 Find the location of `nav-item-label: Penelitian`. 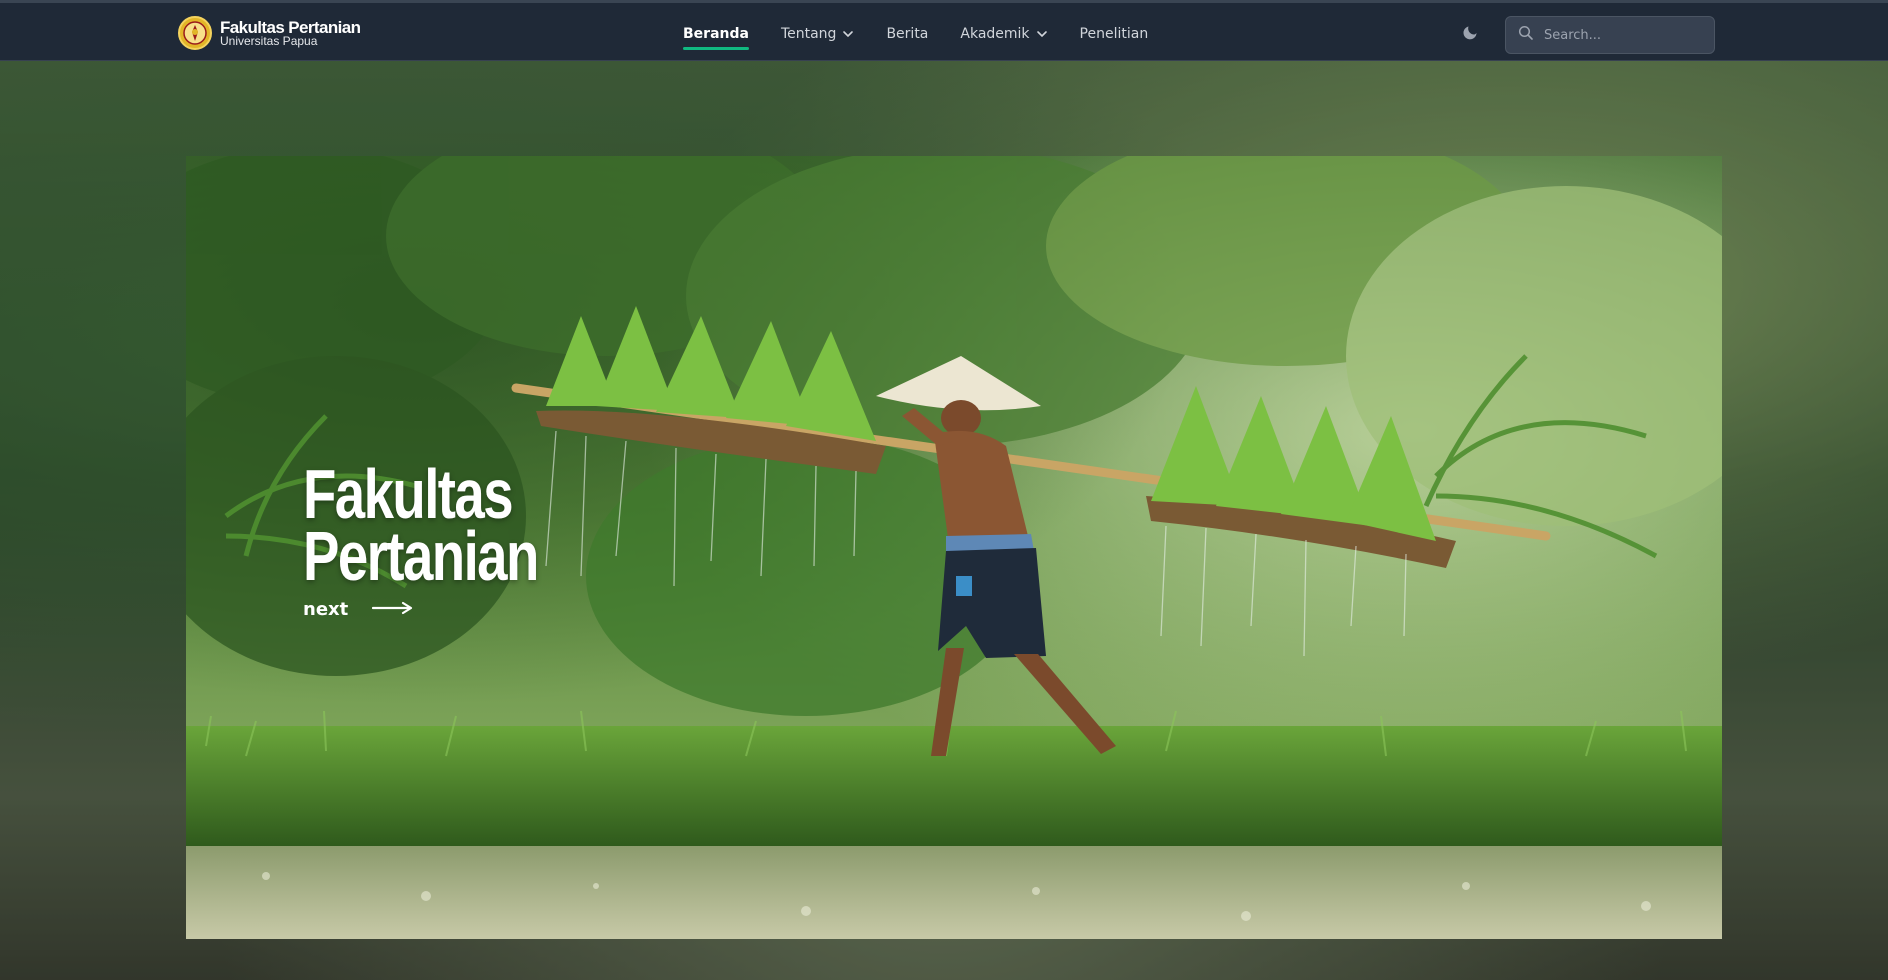

nav-item-label: Penelitian is located at coordinates (1114, 33).